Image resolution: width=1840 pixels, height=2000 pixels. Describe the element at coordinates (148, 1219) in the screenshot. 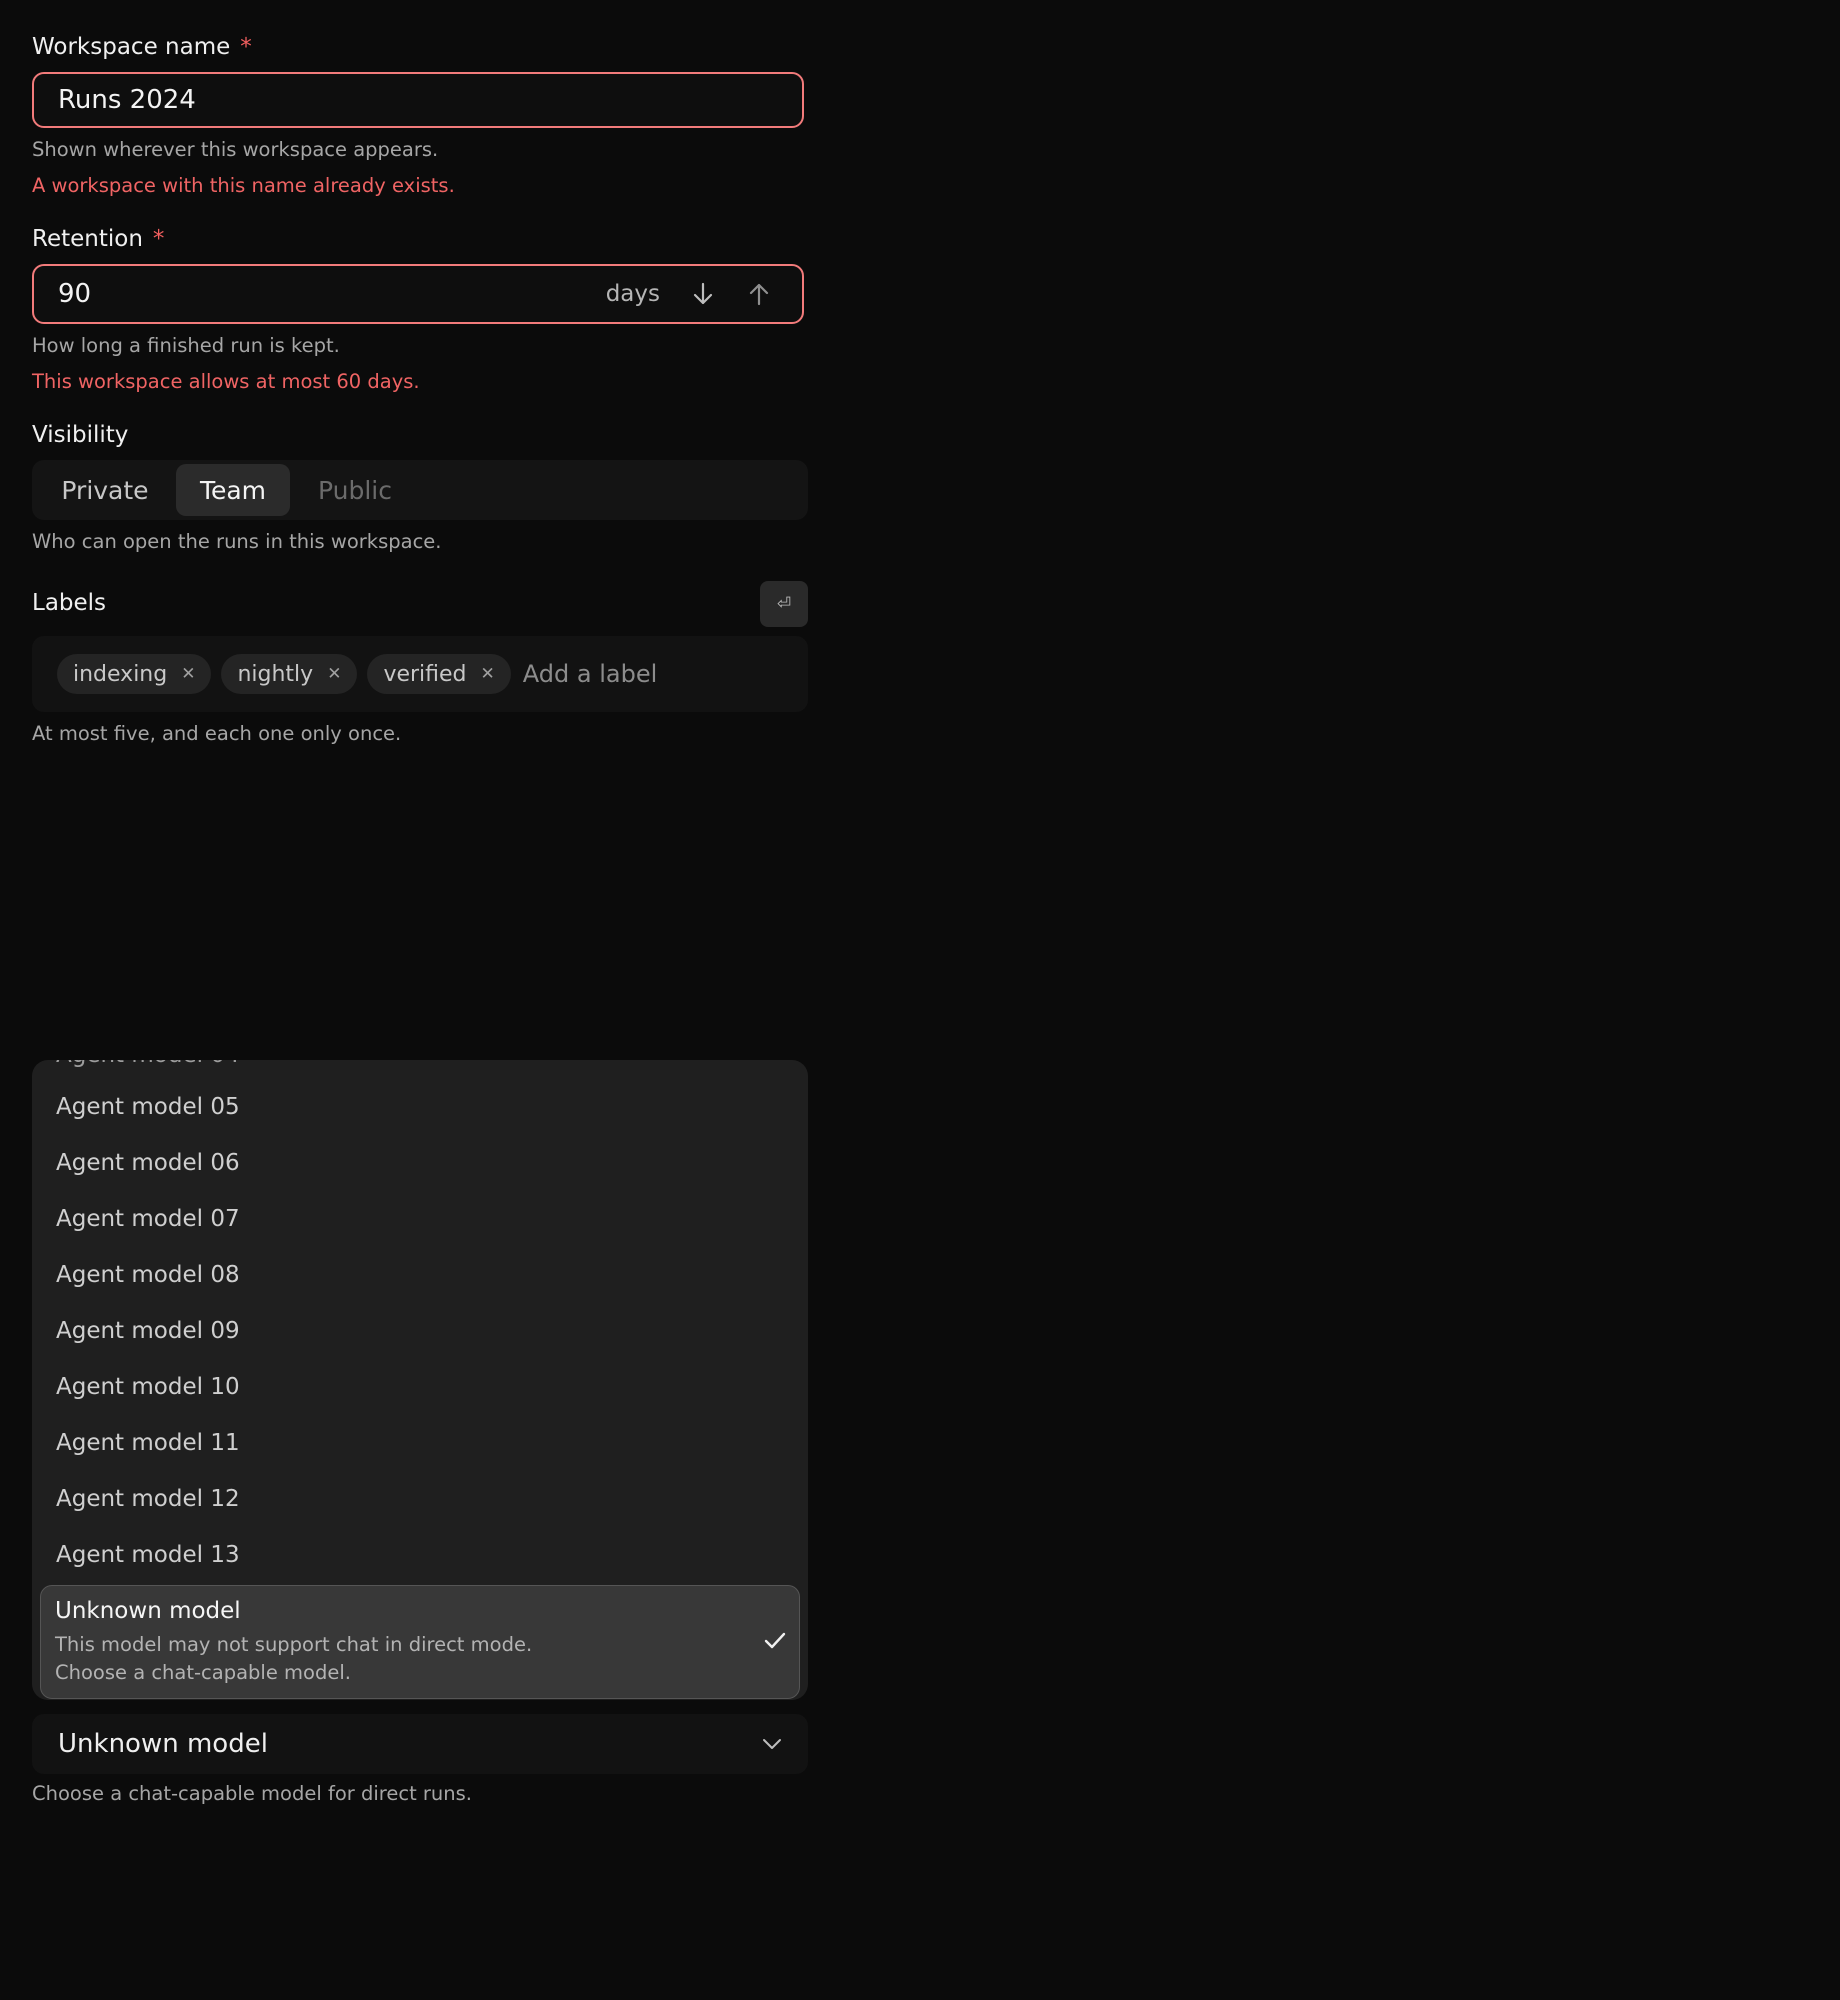

I see `dropdown-option: Agent model 07` at that location.